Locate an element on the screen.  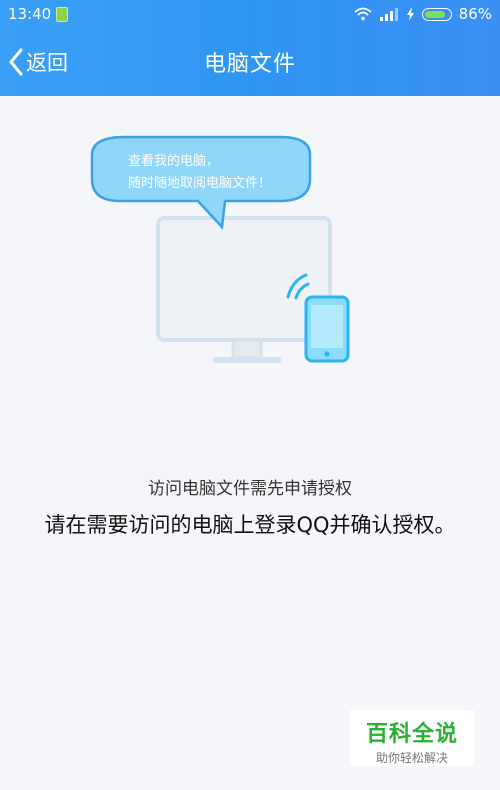
monitor-neck is located at coordinates (247, 349).